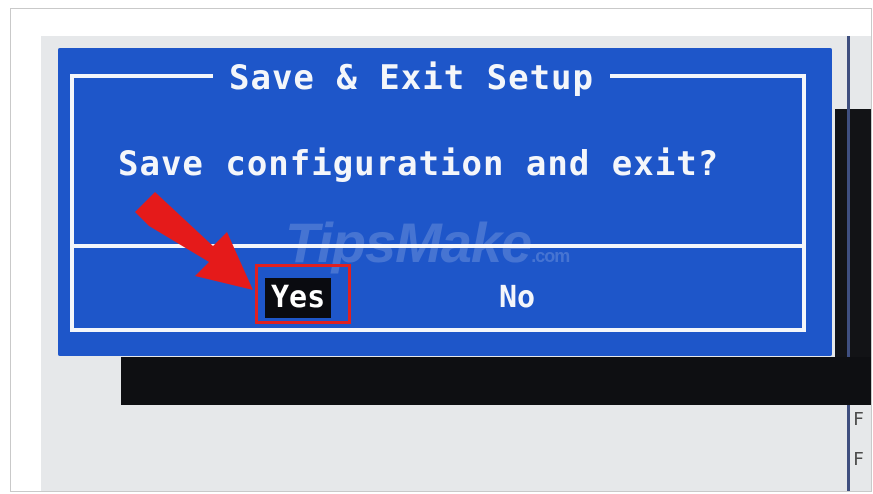 The width and height of the screenshot is (873, 494). Describe the element at coordinates (194, 241) in the screenshot. I see `red-arrow-icon` at that location.